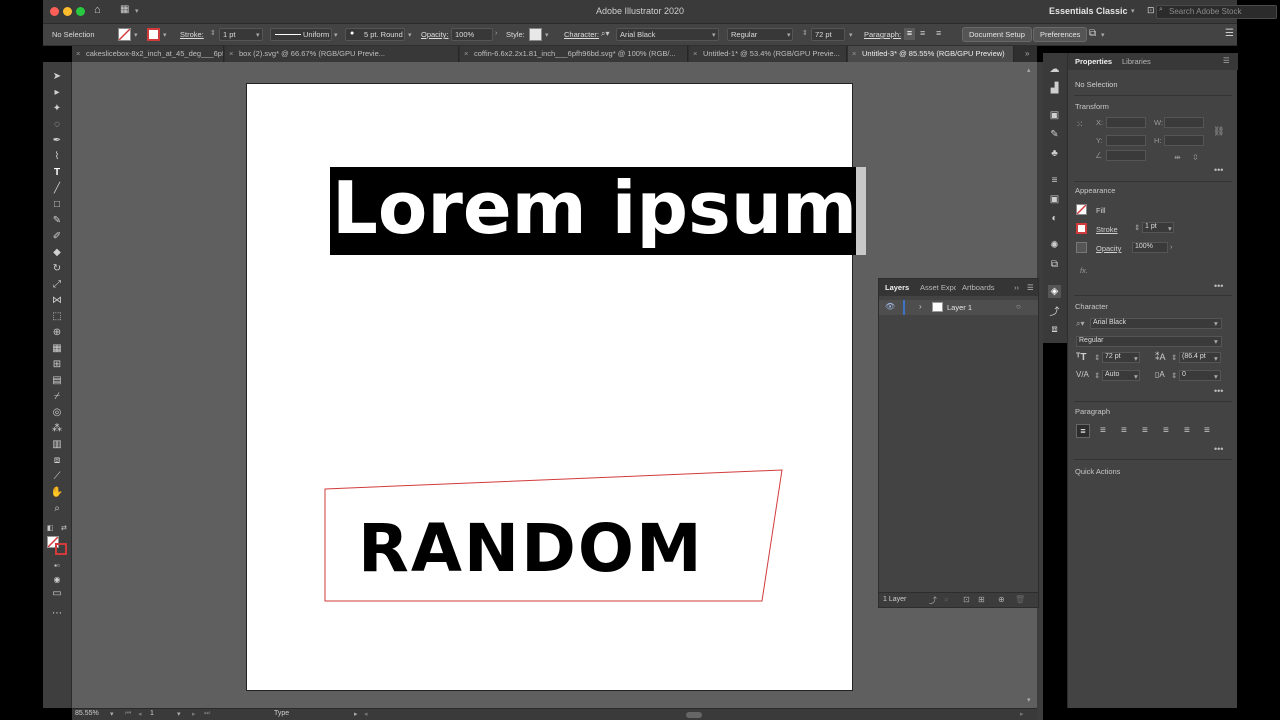 The image size is (1280, 720). What do you see at coordinates (64, 528) in the screenshot?
I see `swap-colors-icon: ⇄` at bounding box center [64, 528].